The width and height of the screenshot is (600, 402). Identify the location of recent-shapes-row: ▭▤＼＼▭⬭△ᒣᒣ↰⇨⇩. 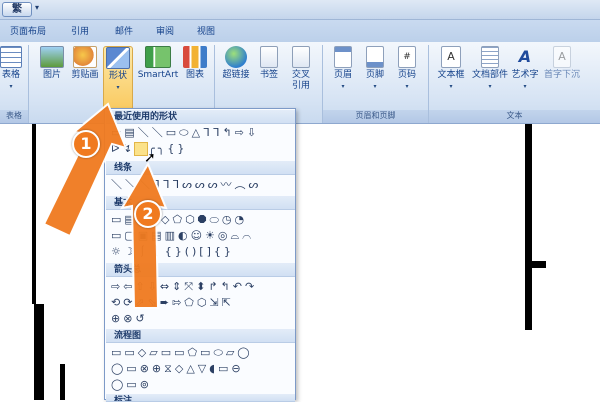
(203, 133).